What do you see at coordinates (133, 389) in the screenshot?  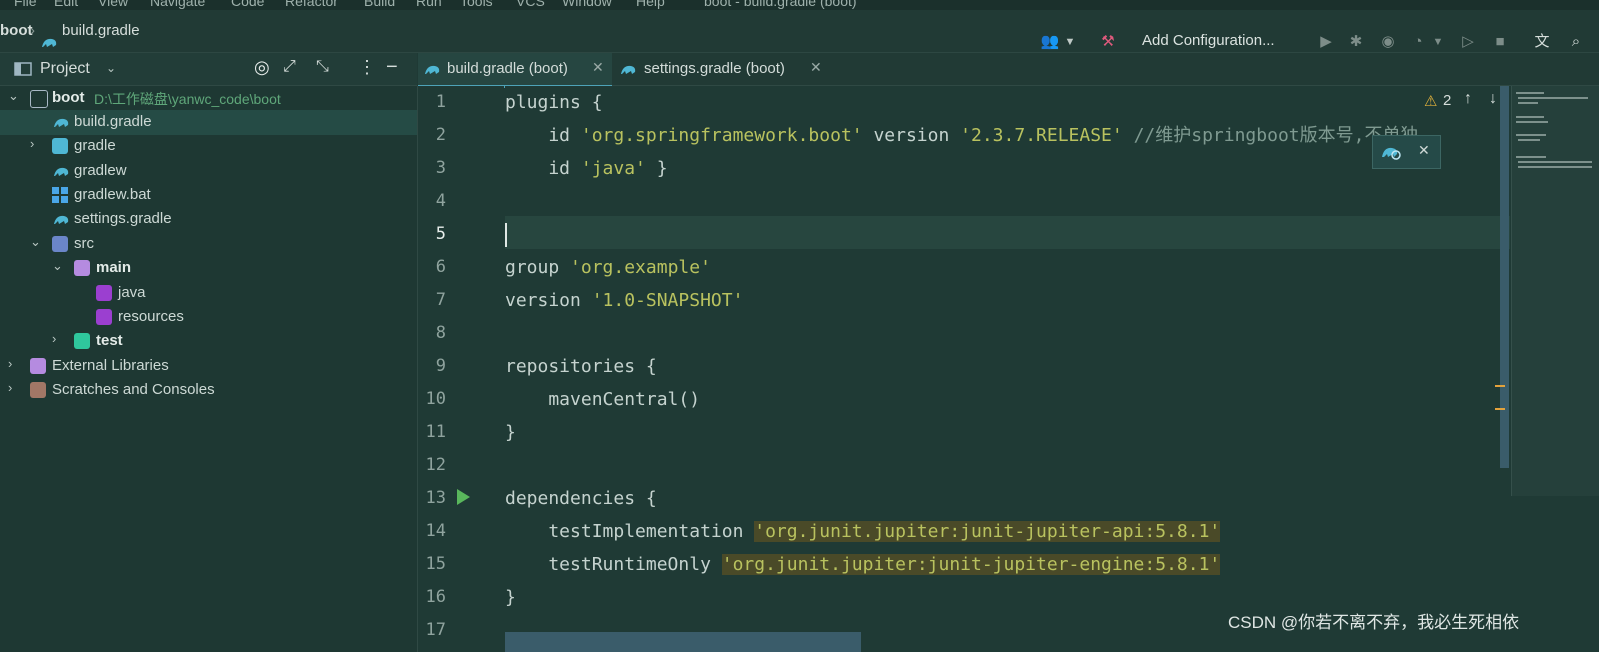 I see `tree-item-label: Scratches and Consoles` at bounding box center [133, 389].